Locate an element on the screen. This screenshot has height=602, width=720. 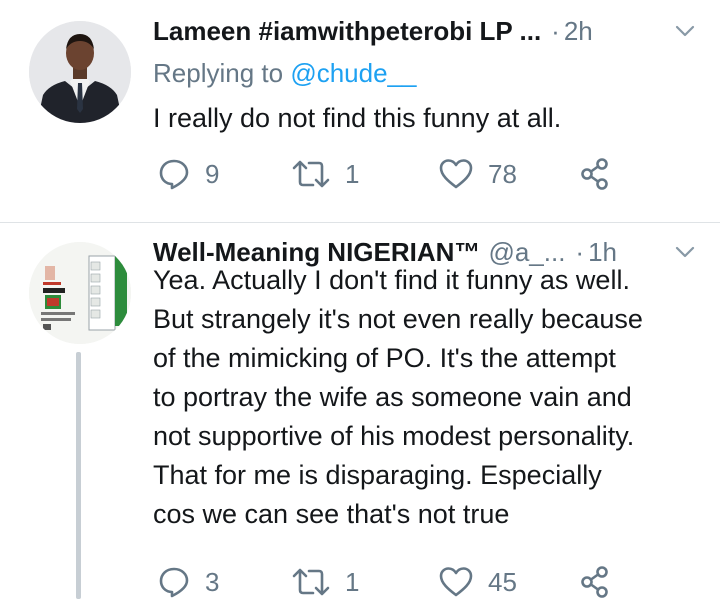
like-count: 78 is located at coordinates (502, 173).